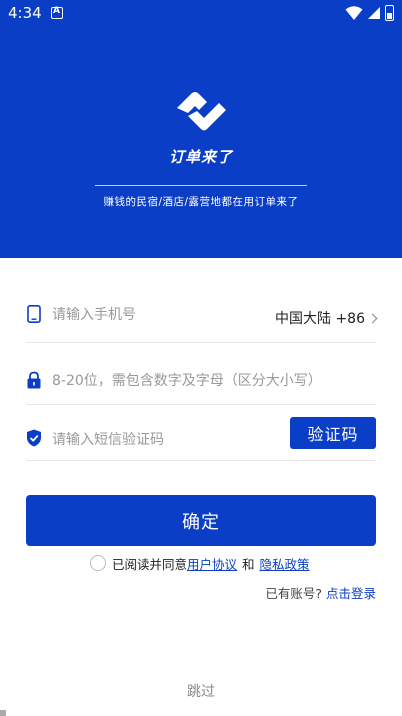 Image resolution: width=402 pixels, height=716 pixels. What do you see at coordinates (98, 563) in the screenshot?
I see `agreement-checkbox` at bounding box center [98, 563].